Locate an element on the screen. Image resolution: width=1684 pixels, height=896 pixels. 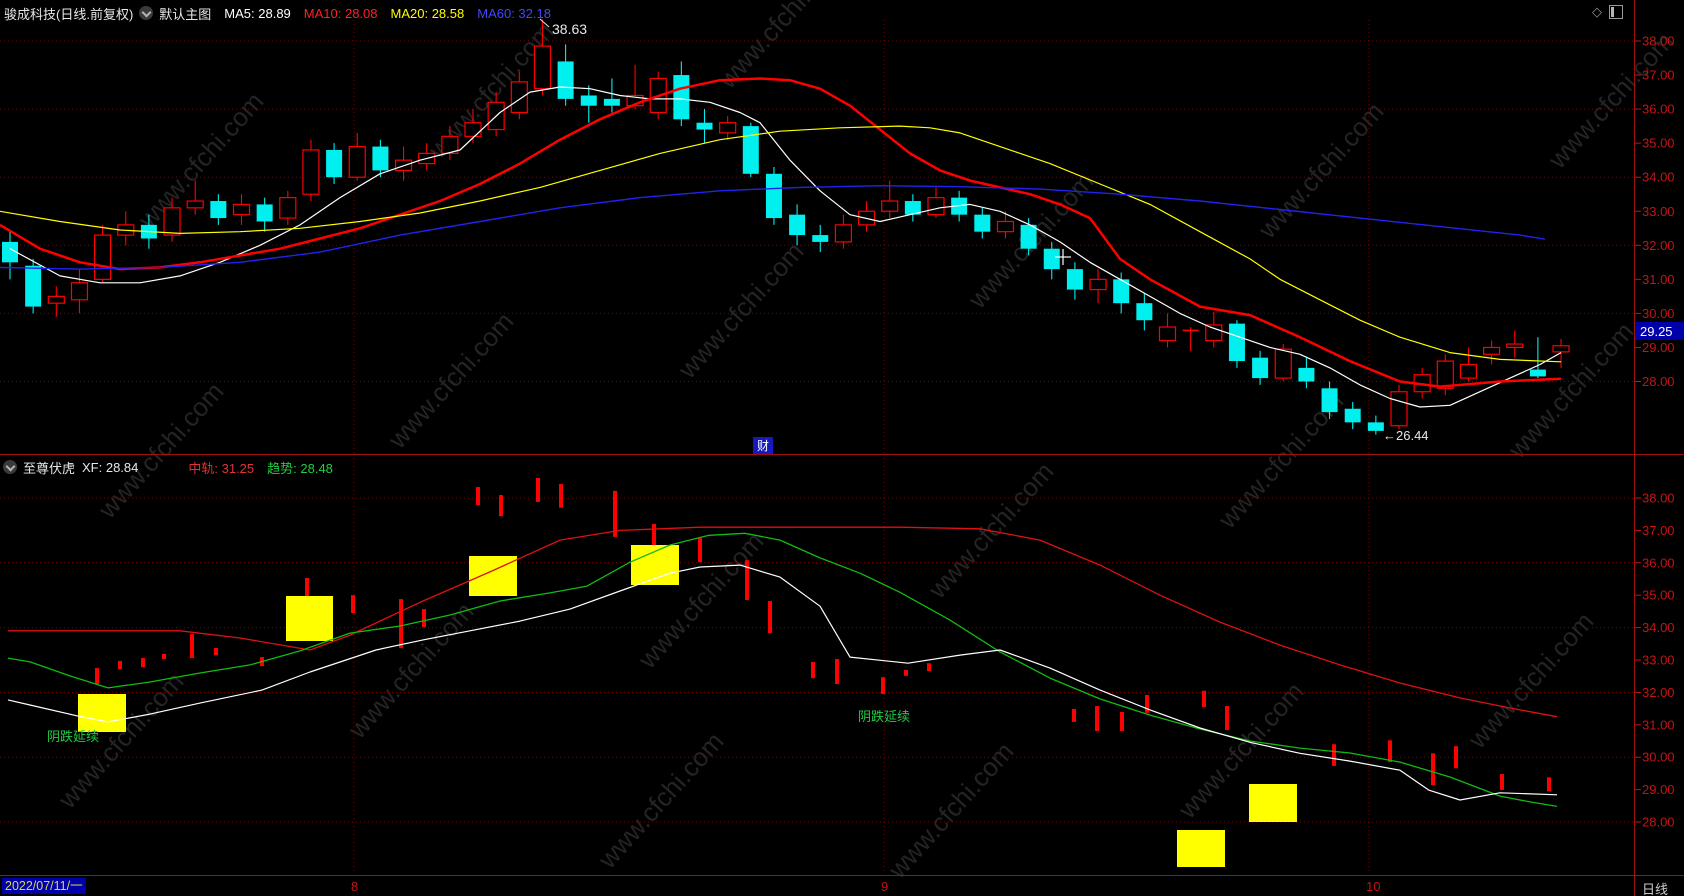
main-layout-label: 默认主图 is located at coordinates (185, 13).